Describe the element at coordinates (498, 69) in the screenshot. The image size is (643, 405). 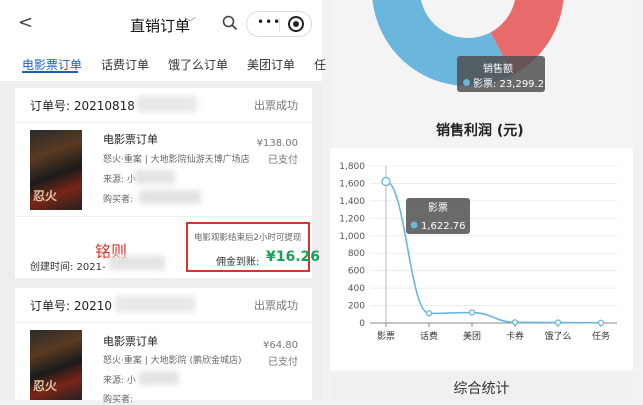
I see `donut-tooltip-title: 销售额` at that location.